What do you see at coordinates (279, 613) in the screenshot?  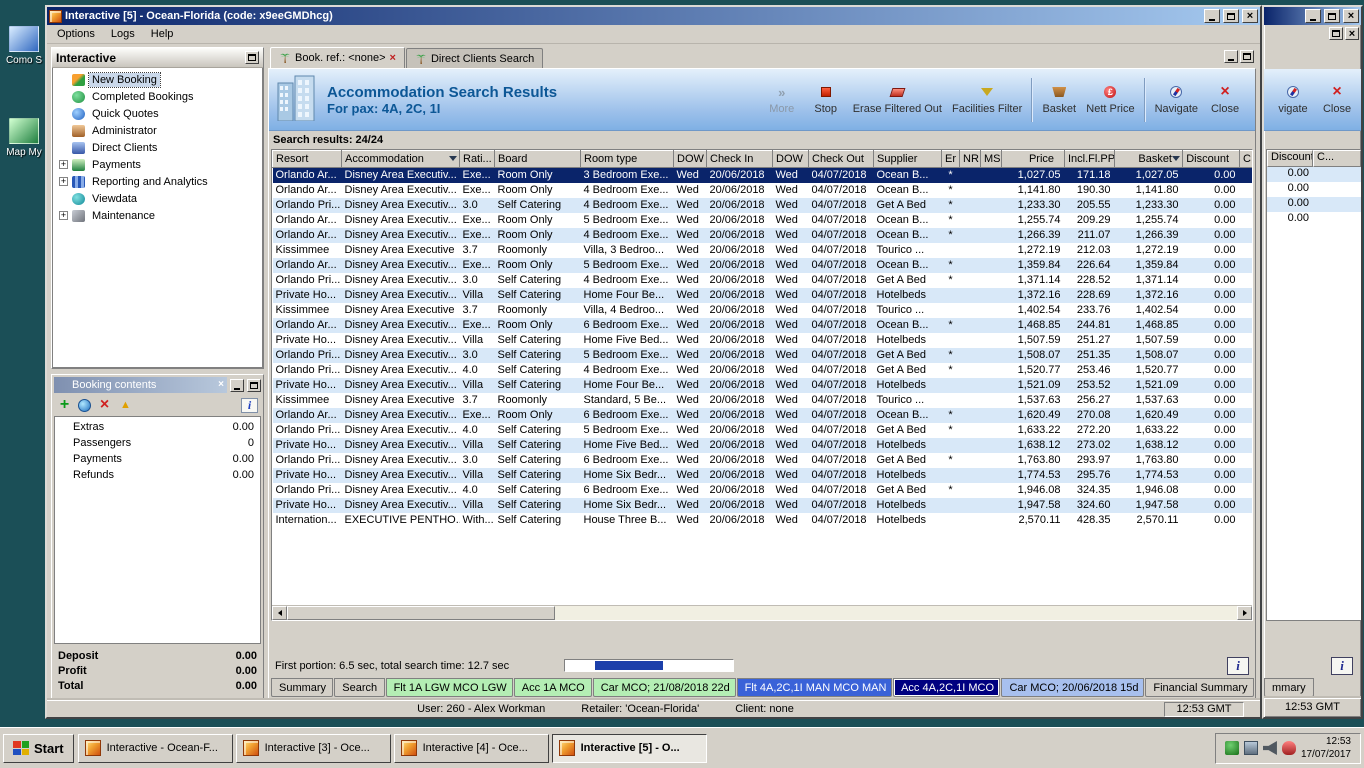 I see `scroll-left-button` at bounding box center [279, 613].